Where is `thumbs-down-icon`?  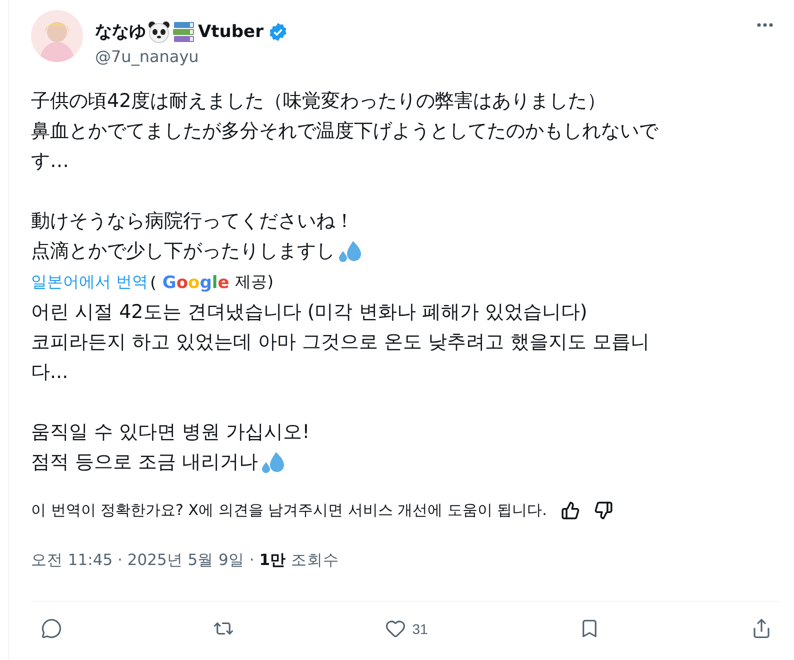
thumbs-down-icon is located at coordinates (603, 510).